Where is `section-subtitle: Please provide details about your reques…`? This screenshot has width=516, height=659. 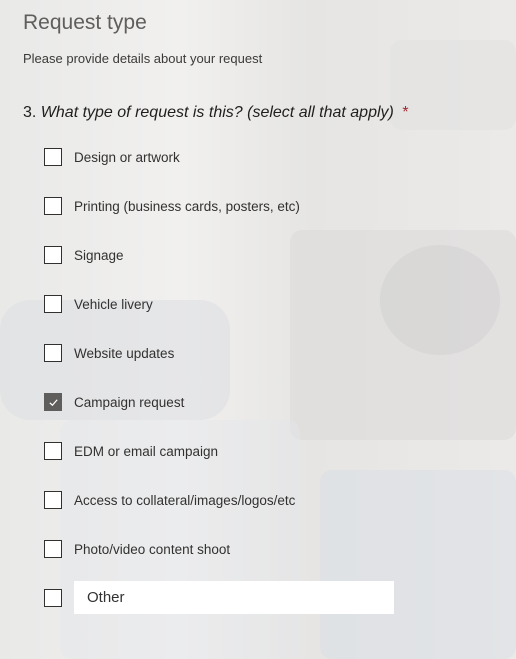 section-subtitle: Please provide details about your reques… is located at coordinates (143, 58).